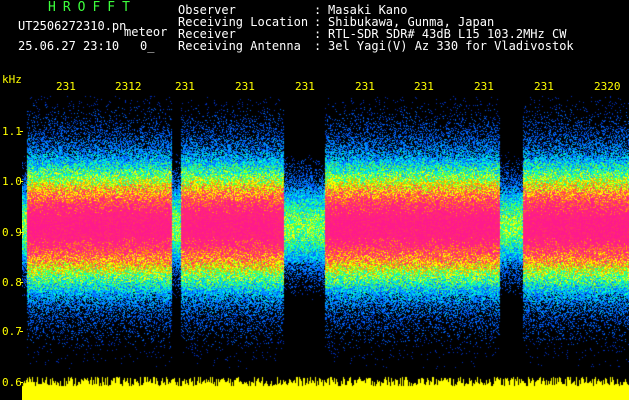  What do you see at coordinates (484, 86) in the screenshot?
I see `x-tick-2318: 231` at bounding box center [484, 86].